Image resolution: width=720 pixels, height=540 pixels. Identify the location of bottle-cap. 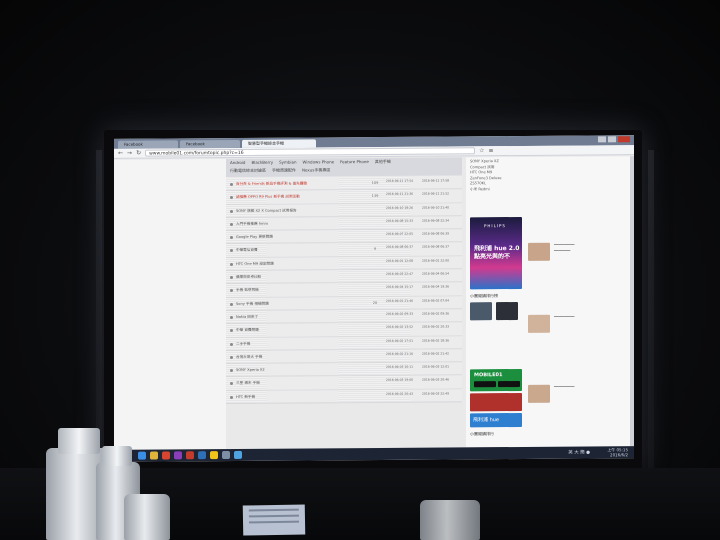
(79, 441).